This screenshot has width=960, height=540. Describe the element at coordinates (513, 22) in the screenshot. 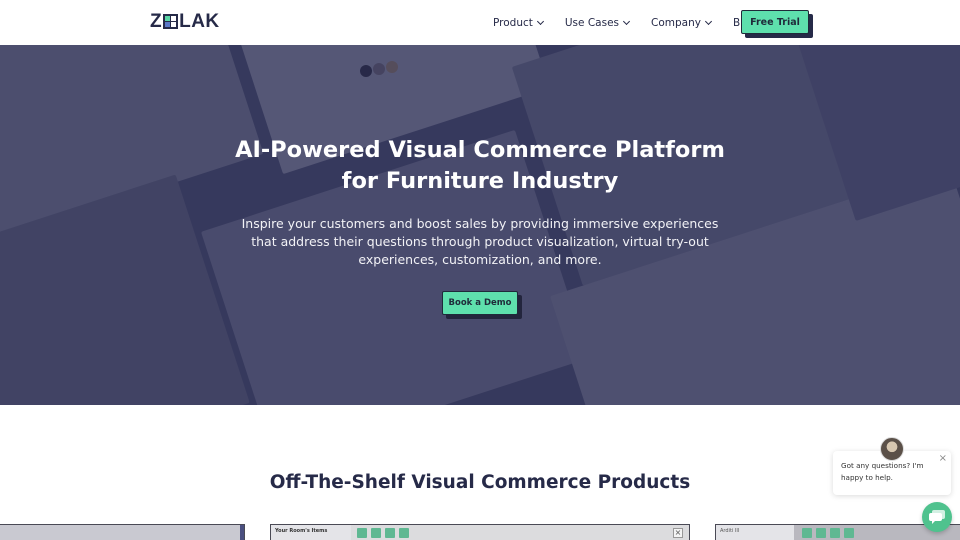

I see `nav-item-label: Product` at that location.